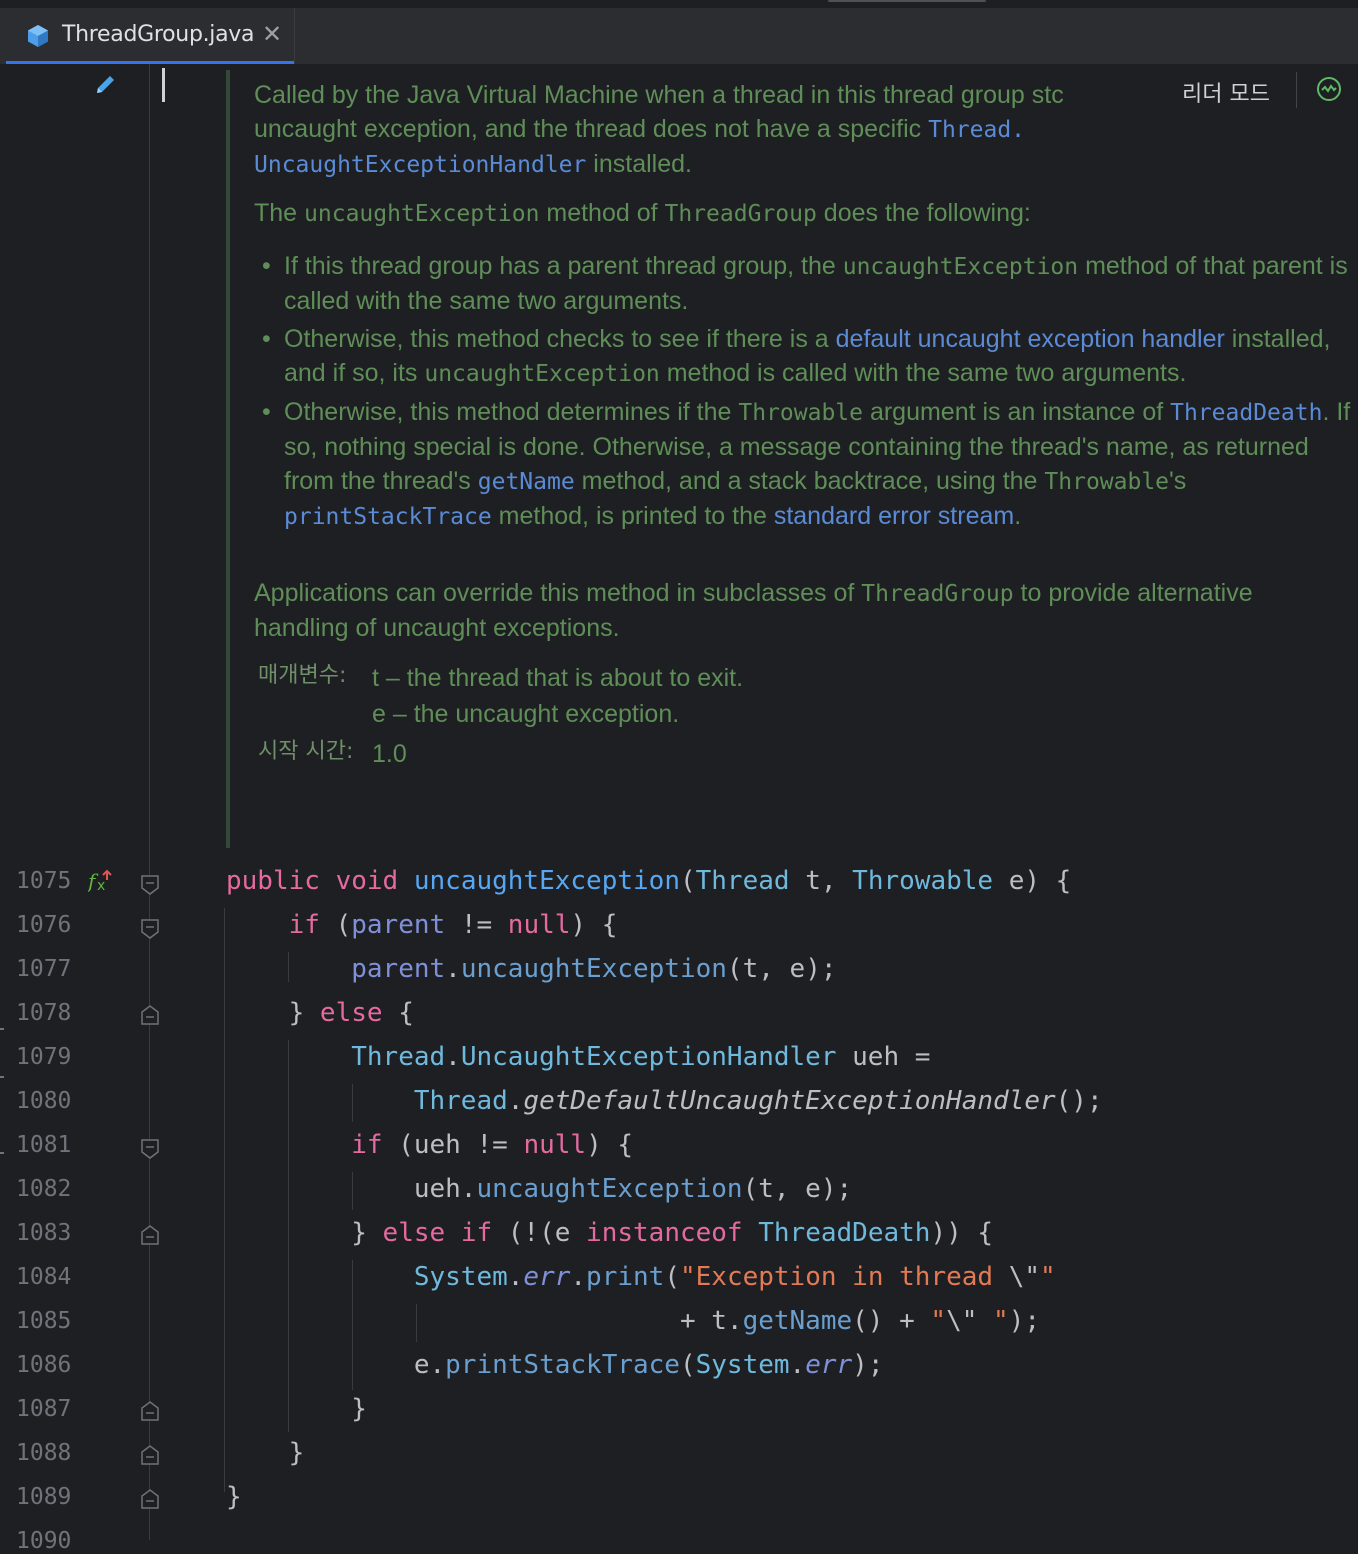  What do you see at coordinates (320, 1013) in the screenshot?
I see `code-line: } else {` at bounding box center [320, 1013].